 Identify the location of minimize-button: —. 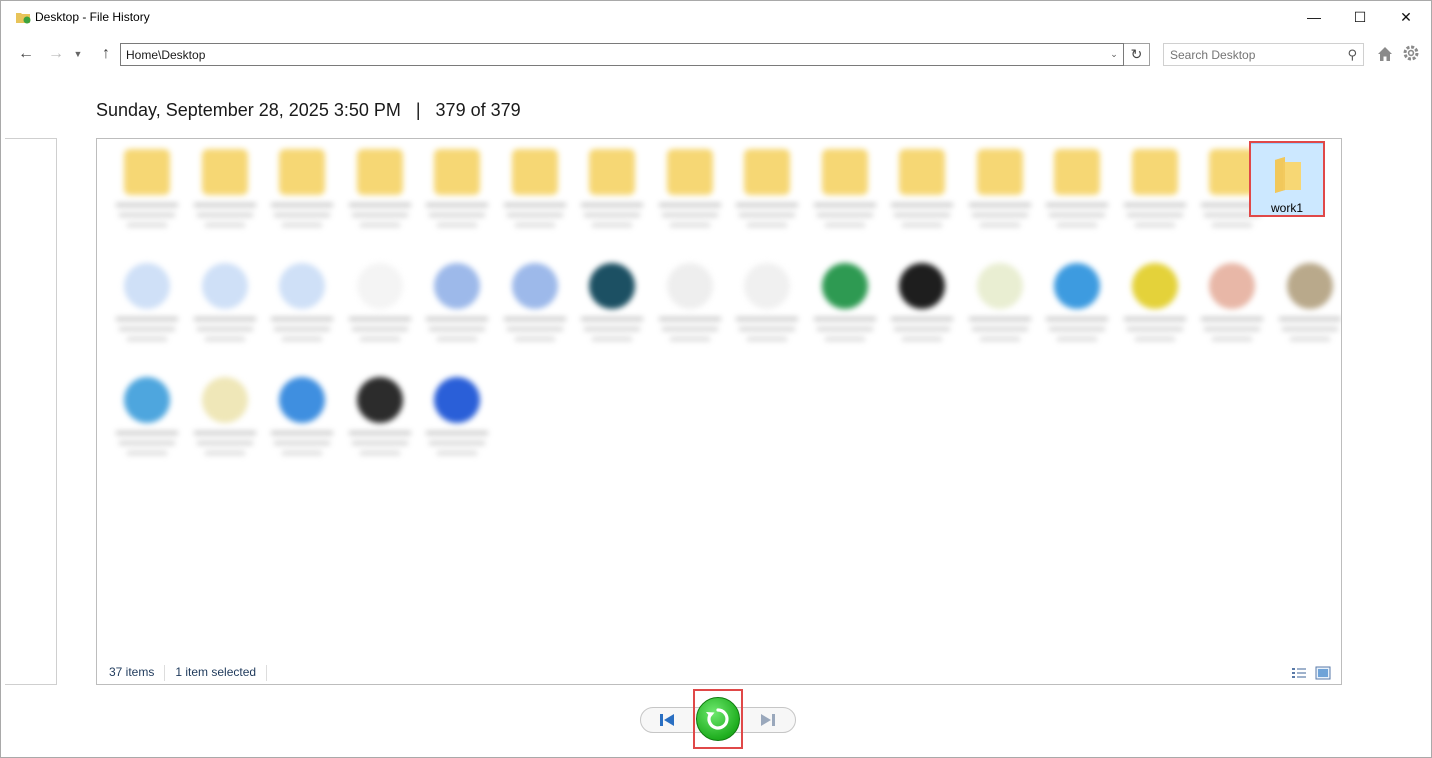
(1314, 17).